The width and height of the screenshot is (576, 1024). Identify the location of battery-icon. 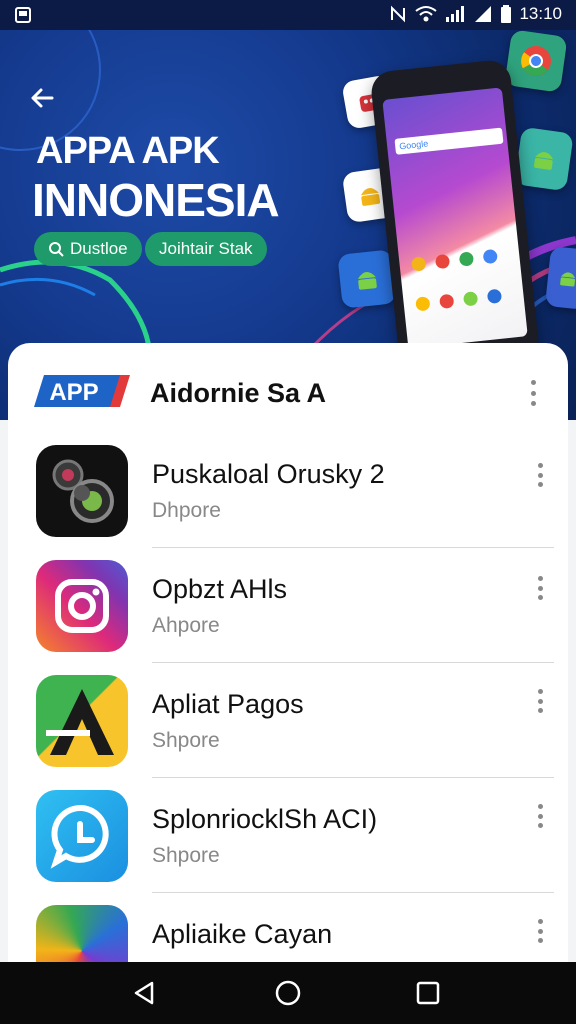
(506, 14).